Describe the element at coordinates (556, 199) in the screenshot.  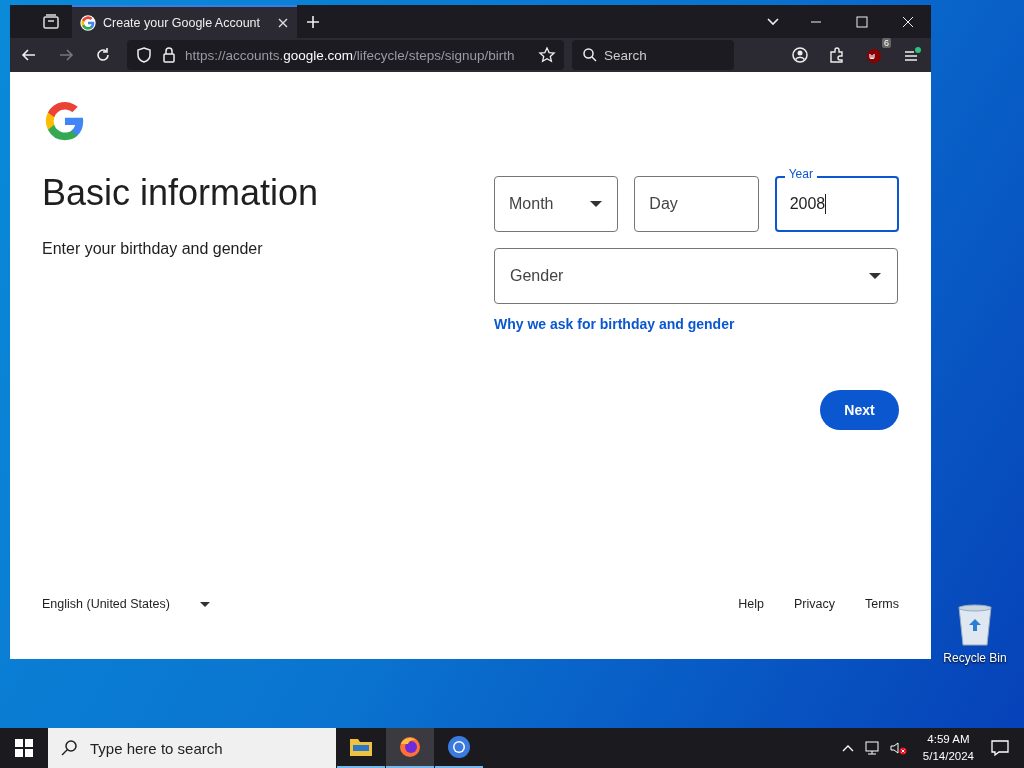
I see `month-dropdown: Month` at that location.